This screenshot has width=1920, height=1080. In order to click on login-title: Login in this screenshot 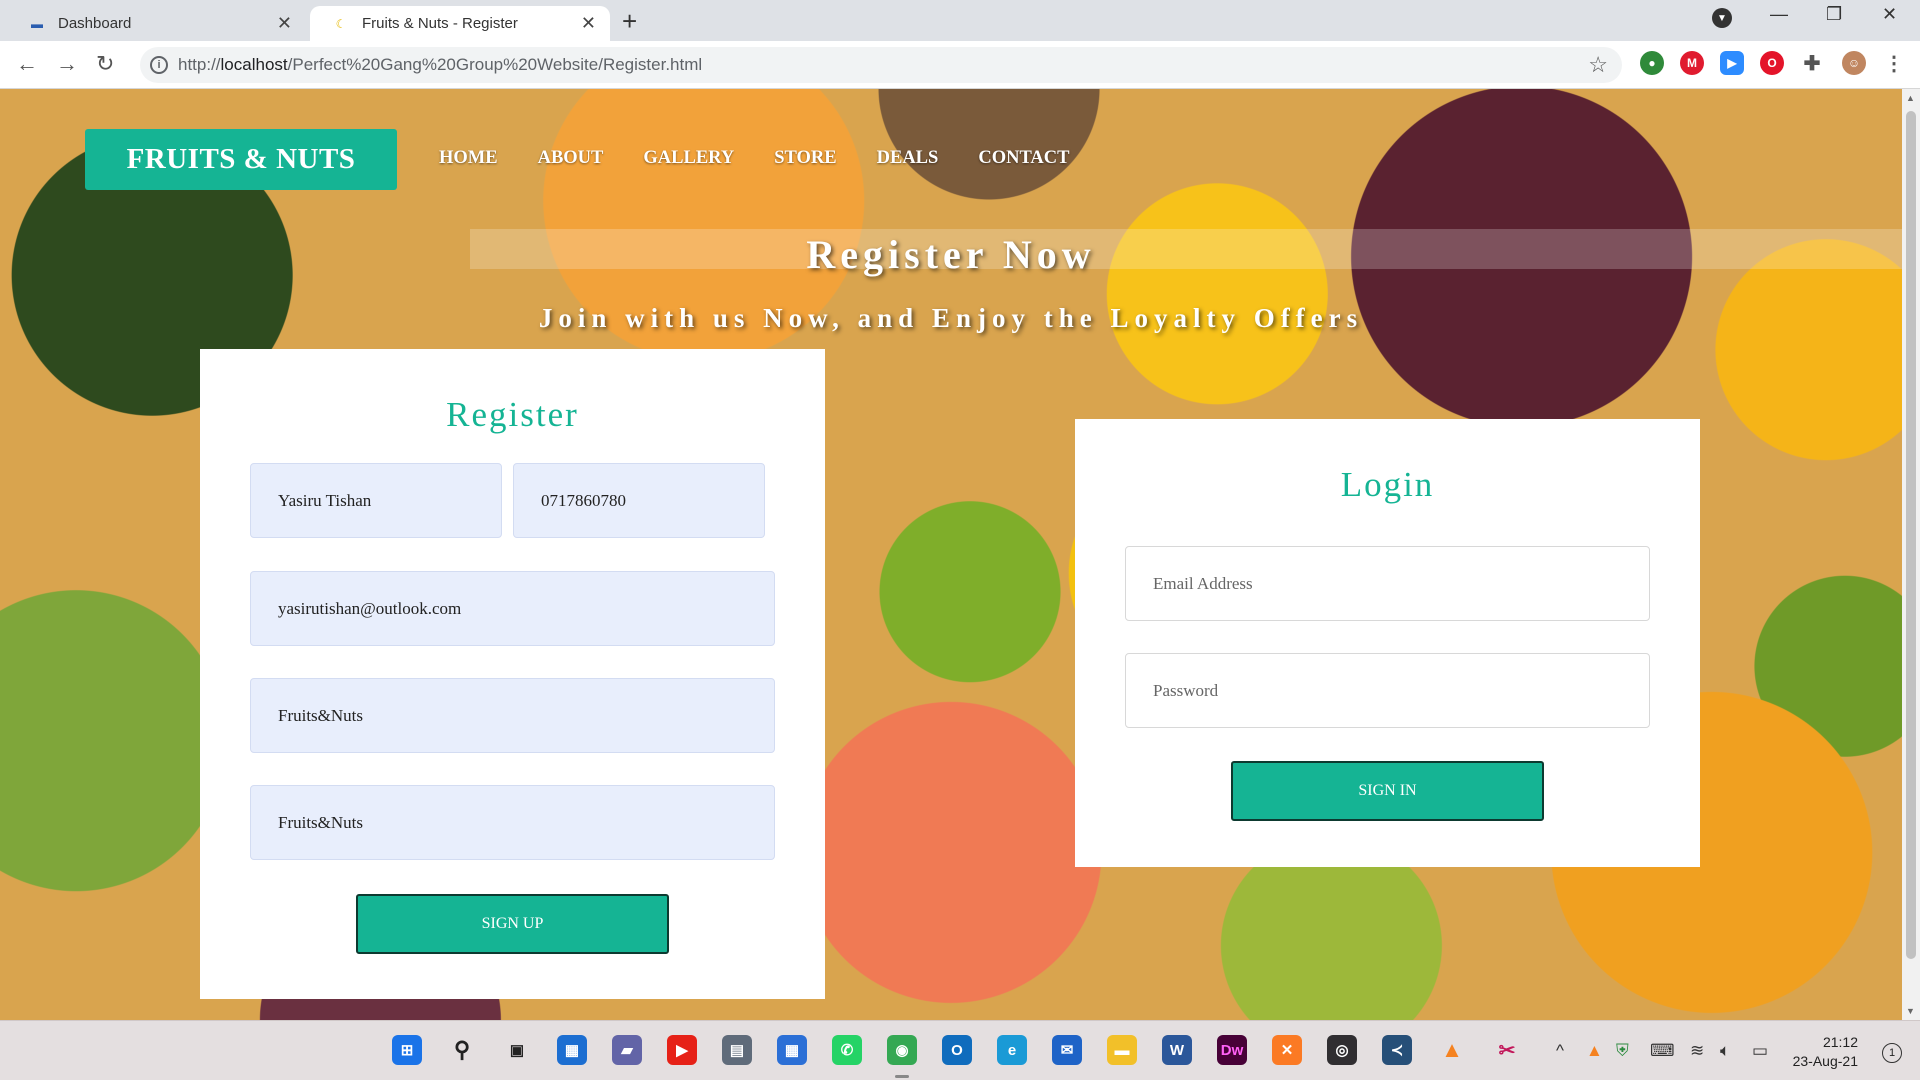, I will do `click(1387, 484)`.